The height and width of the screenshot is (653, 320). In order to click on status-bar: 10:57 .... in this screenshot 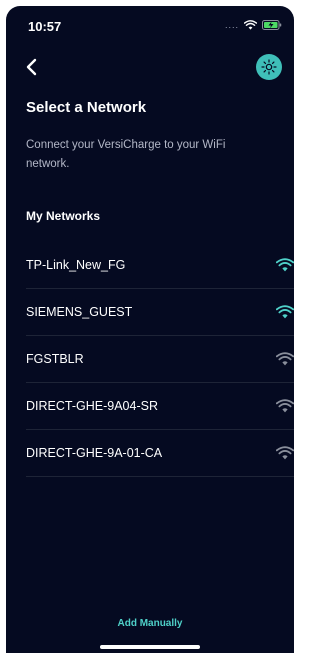, I will do `click(150, 26)`.